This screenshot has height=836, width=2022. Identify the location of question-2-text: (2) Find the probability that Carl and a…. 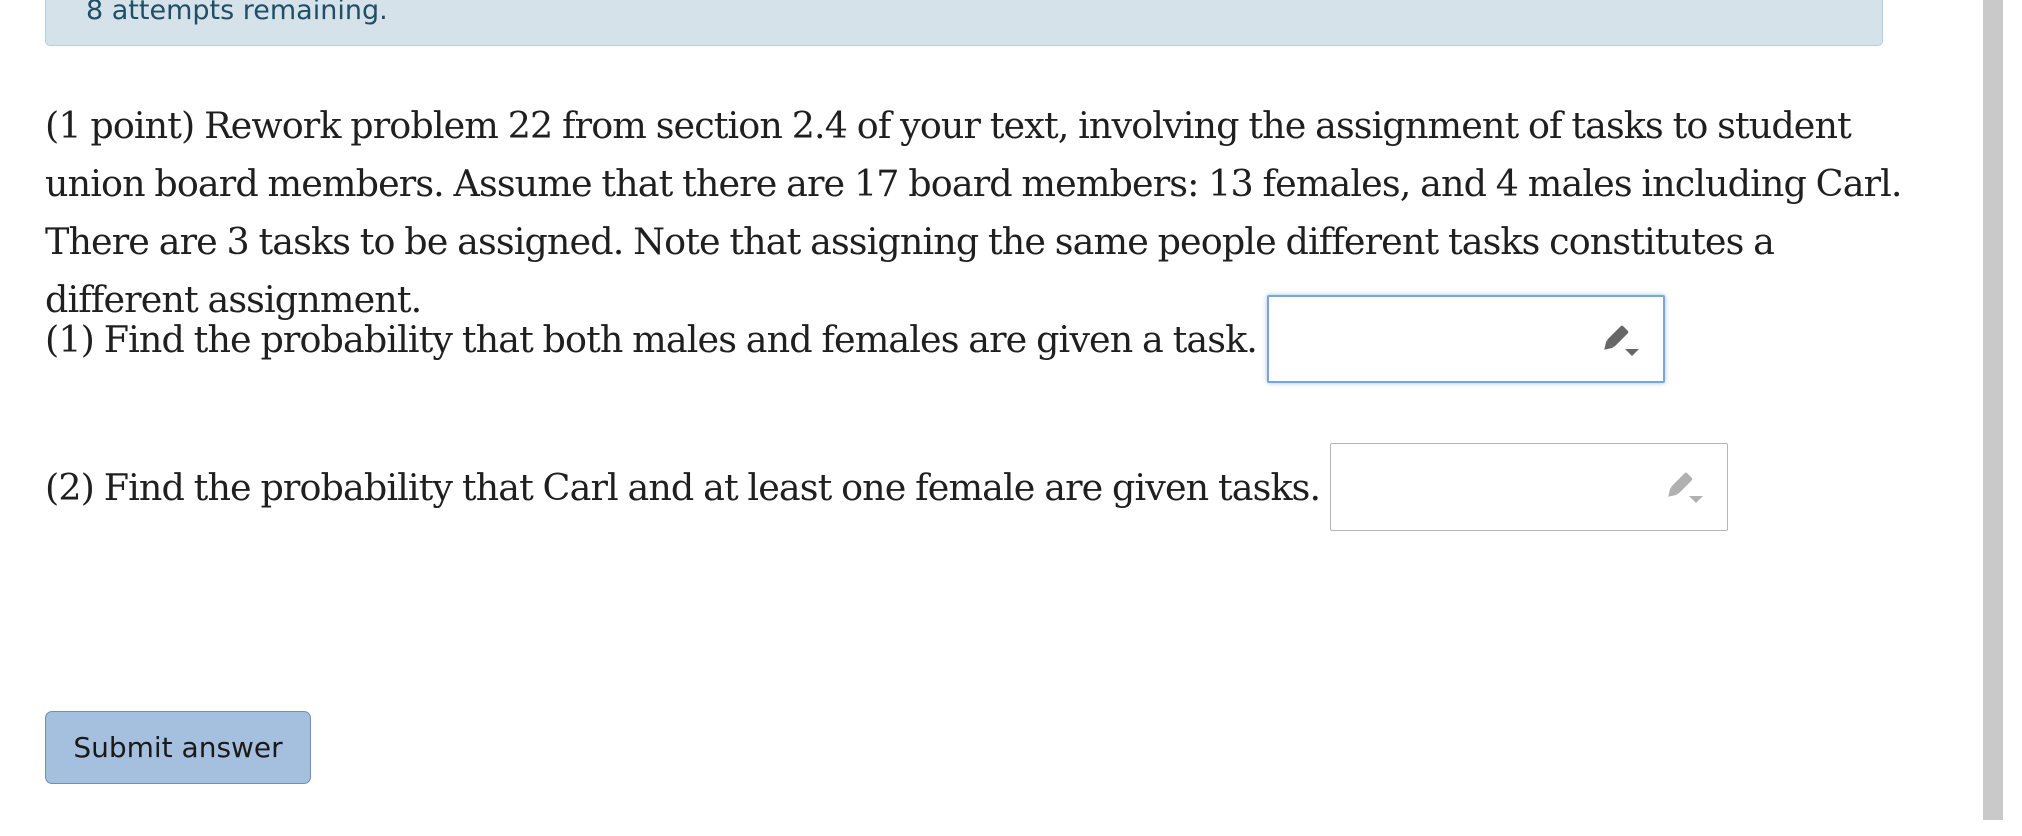
(683, 487).